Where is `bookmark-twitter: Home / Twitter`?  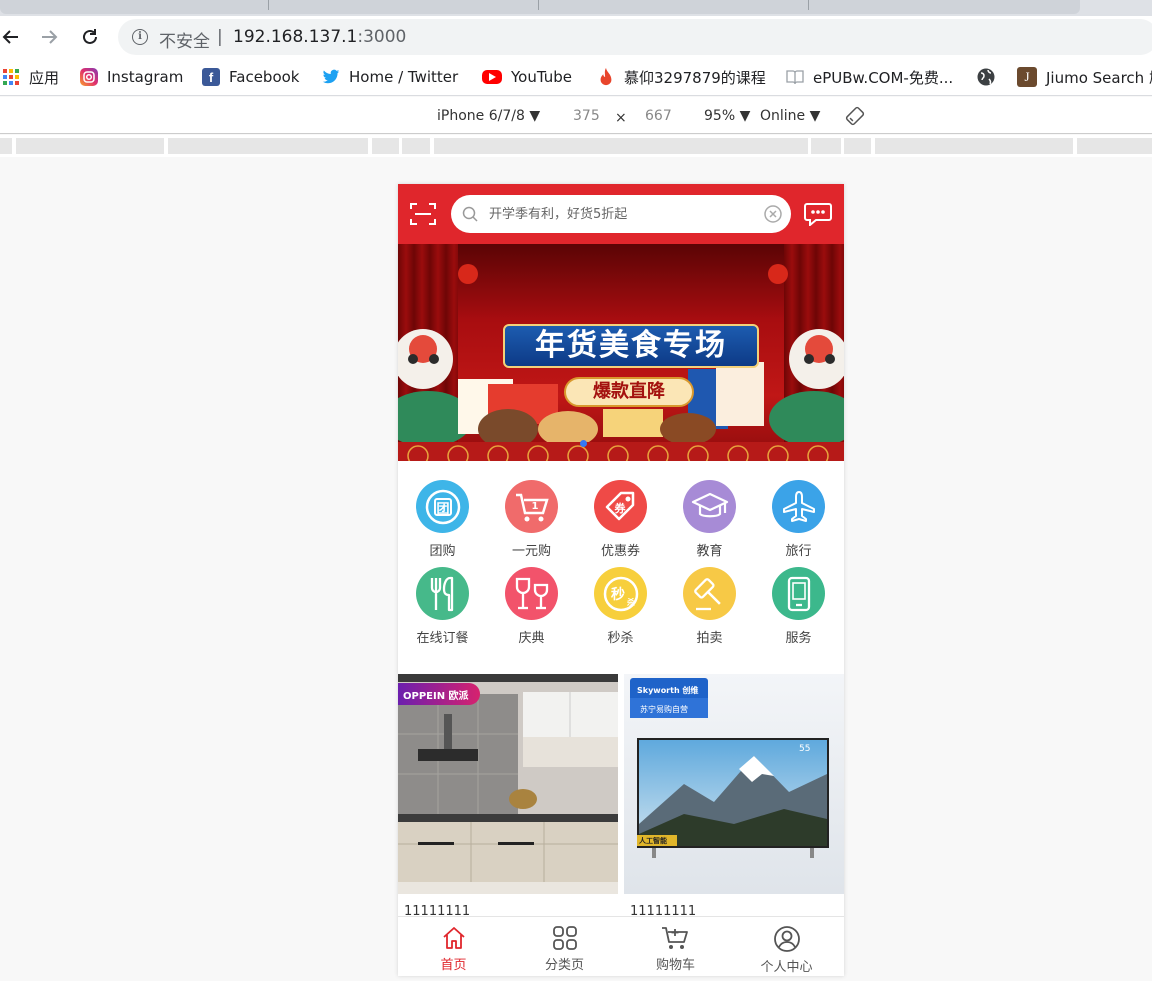 bookmark-twitter: Home / Twitter is located at coordinates (390, 77).